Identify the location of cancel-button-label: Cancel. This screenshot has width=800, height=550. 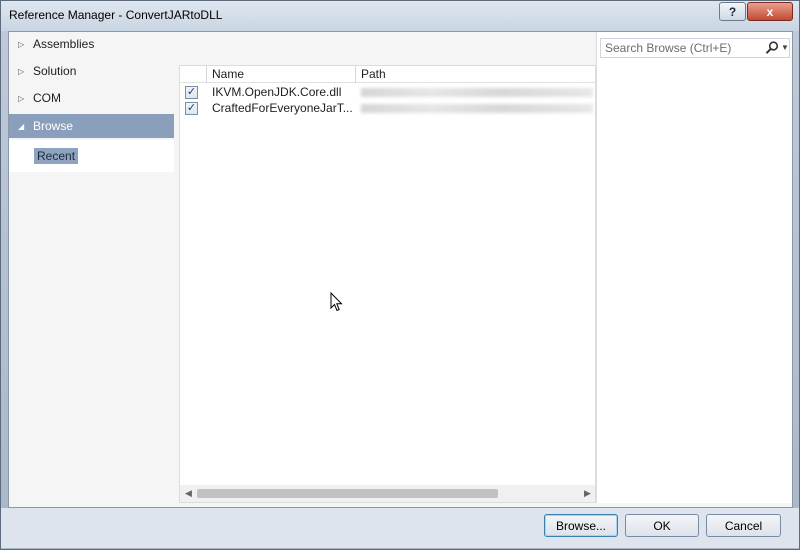
(743, 525).